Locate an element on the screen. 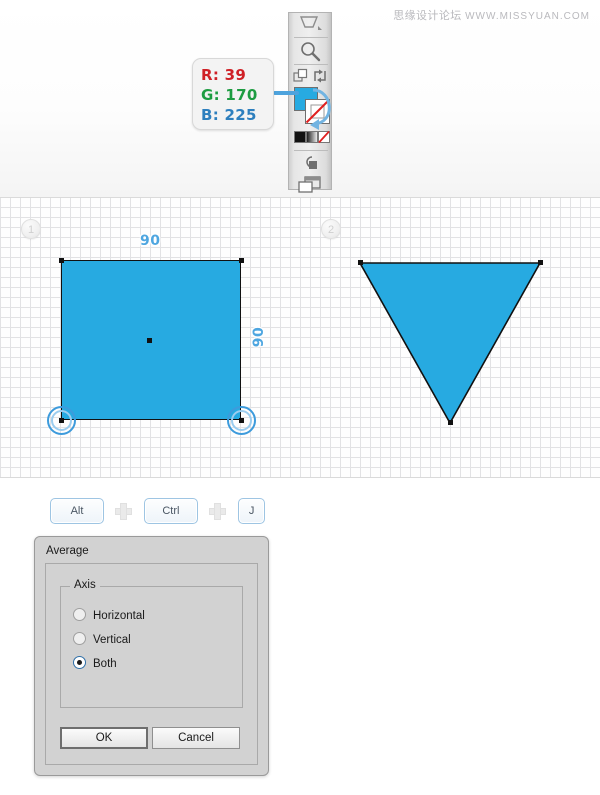 Image resolution: width=600 pixels, height=795 pixels. square-height-label: 90 is located at coordinates (259, 337).